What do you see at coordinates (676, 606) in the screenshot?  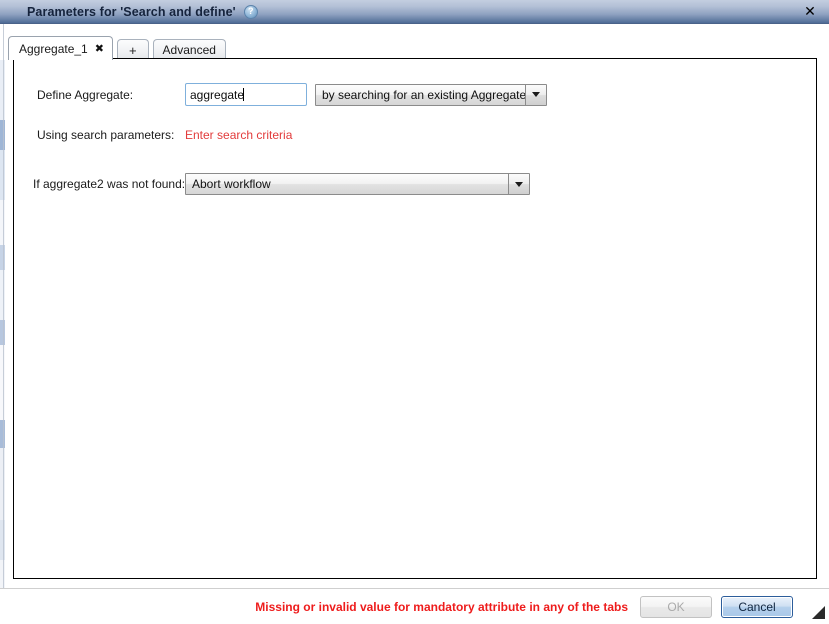 I see `ok-button: OK` at bounding box center [676, 606].